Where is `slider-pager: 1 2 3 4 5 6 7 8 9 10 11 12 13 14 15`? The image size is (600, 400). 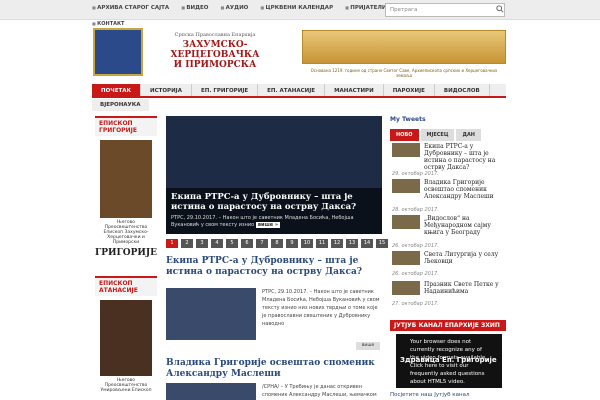
slider-pager: 1 2 3 4 5 6 7 8 9 10 11 12 13 14 15 is located at coordinates (277, 243).